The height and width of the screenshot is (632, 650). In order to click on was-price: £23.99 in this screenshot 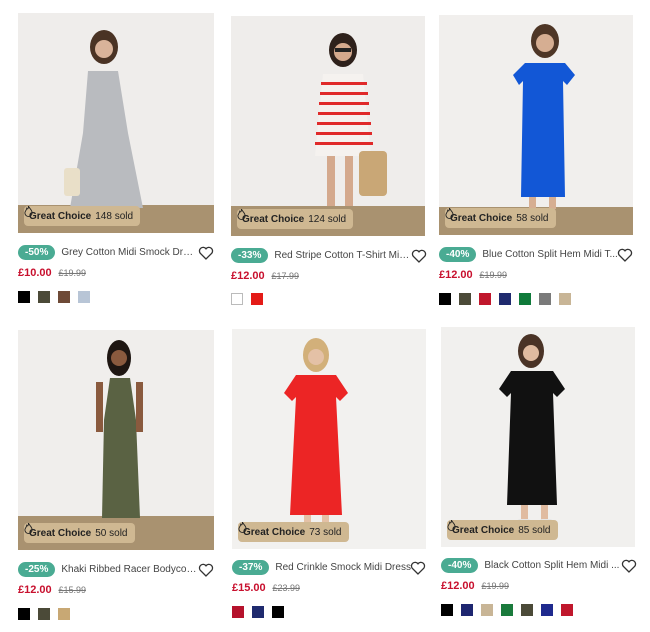, I will do `click(286, 588)`.